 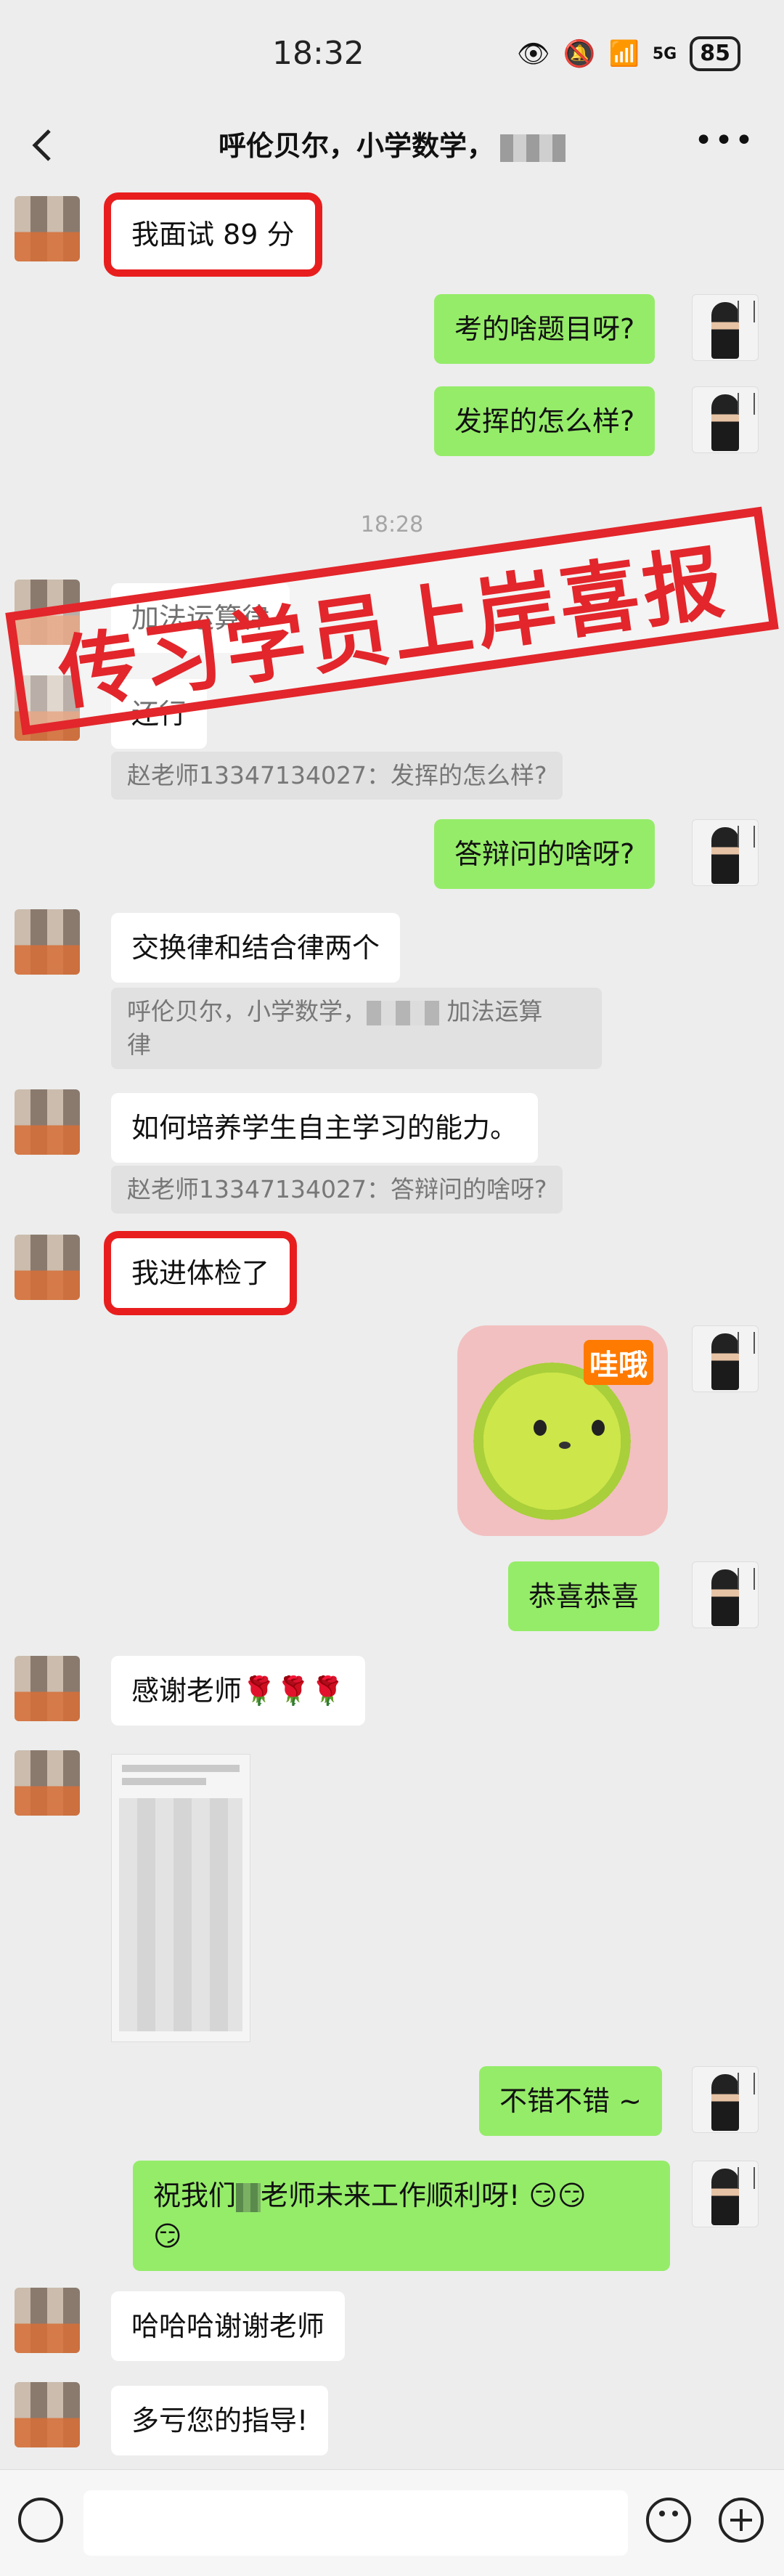 What do you see at coordinates (571, 2101) in the screenshot?
I see `message-bubble: 不错不错 ~` at bounding box center [571, 2101].